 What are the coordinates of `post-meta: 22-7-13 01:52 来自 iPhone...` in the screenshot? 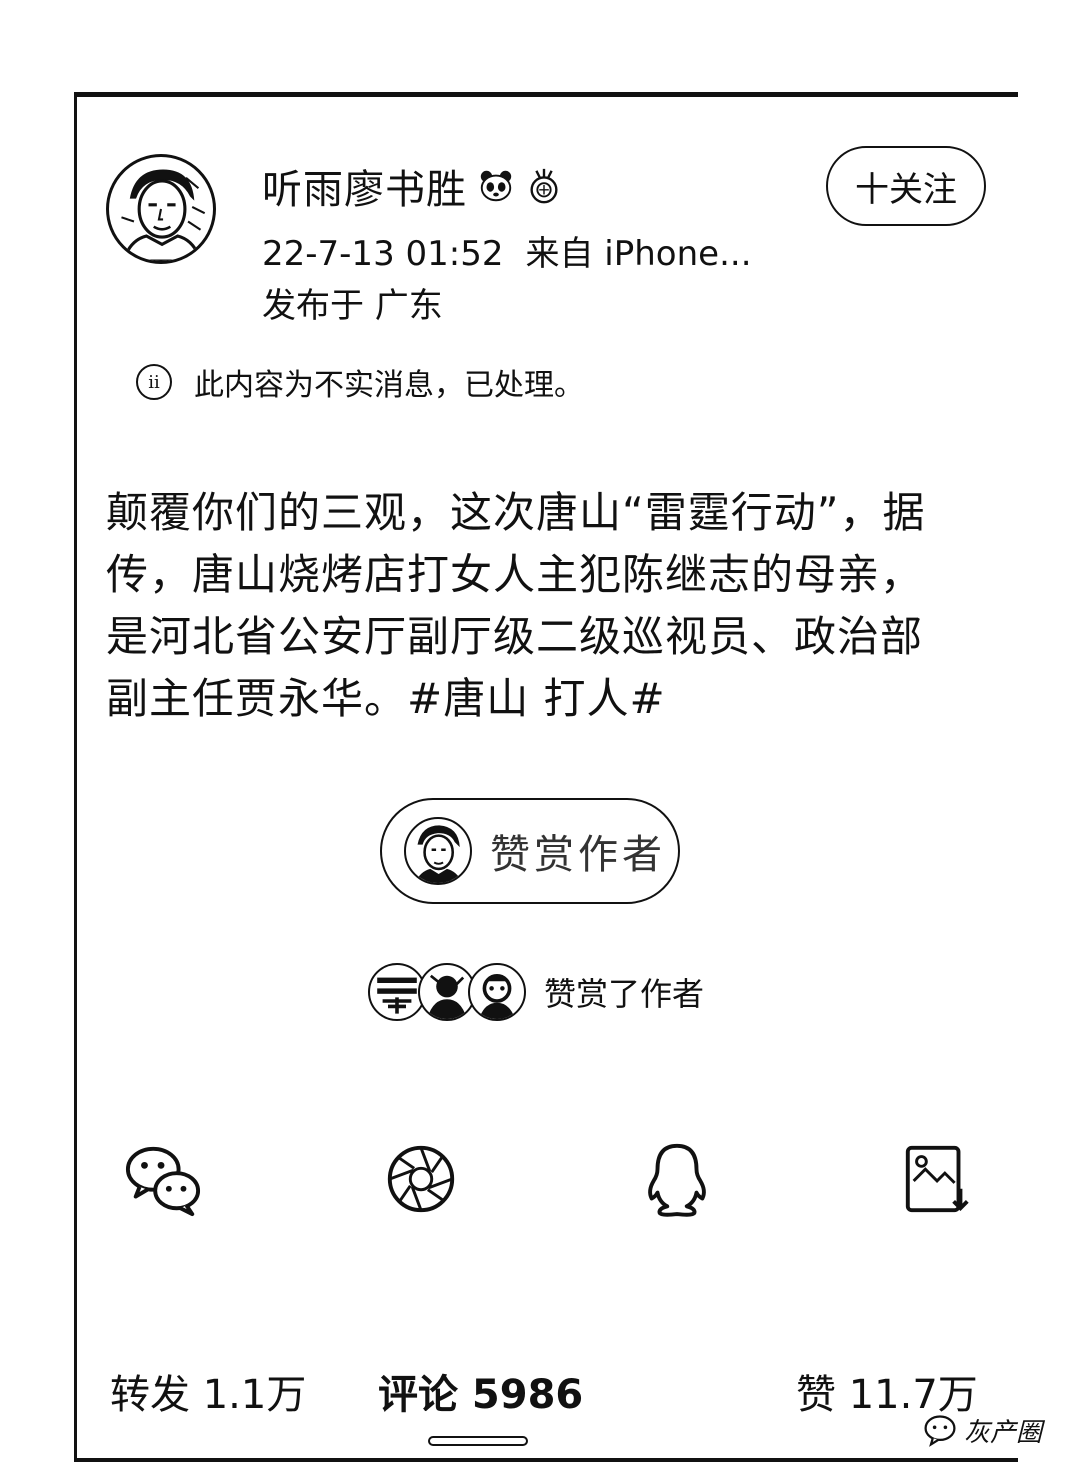 It's located at (507, 250).